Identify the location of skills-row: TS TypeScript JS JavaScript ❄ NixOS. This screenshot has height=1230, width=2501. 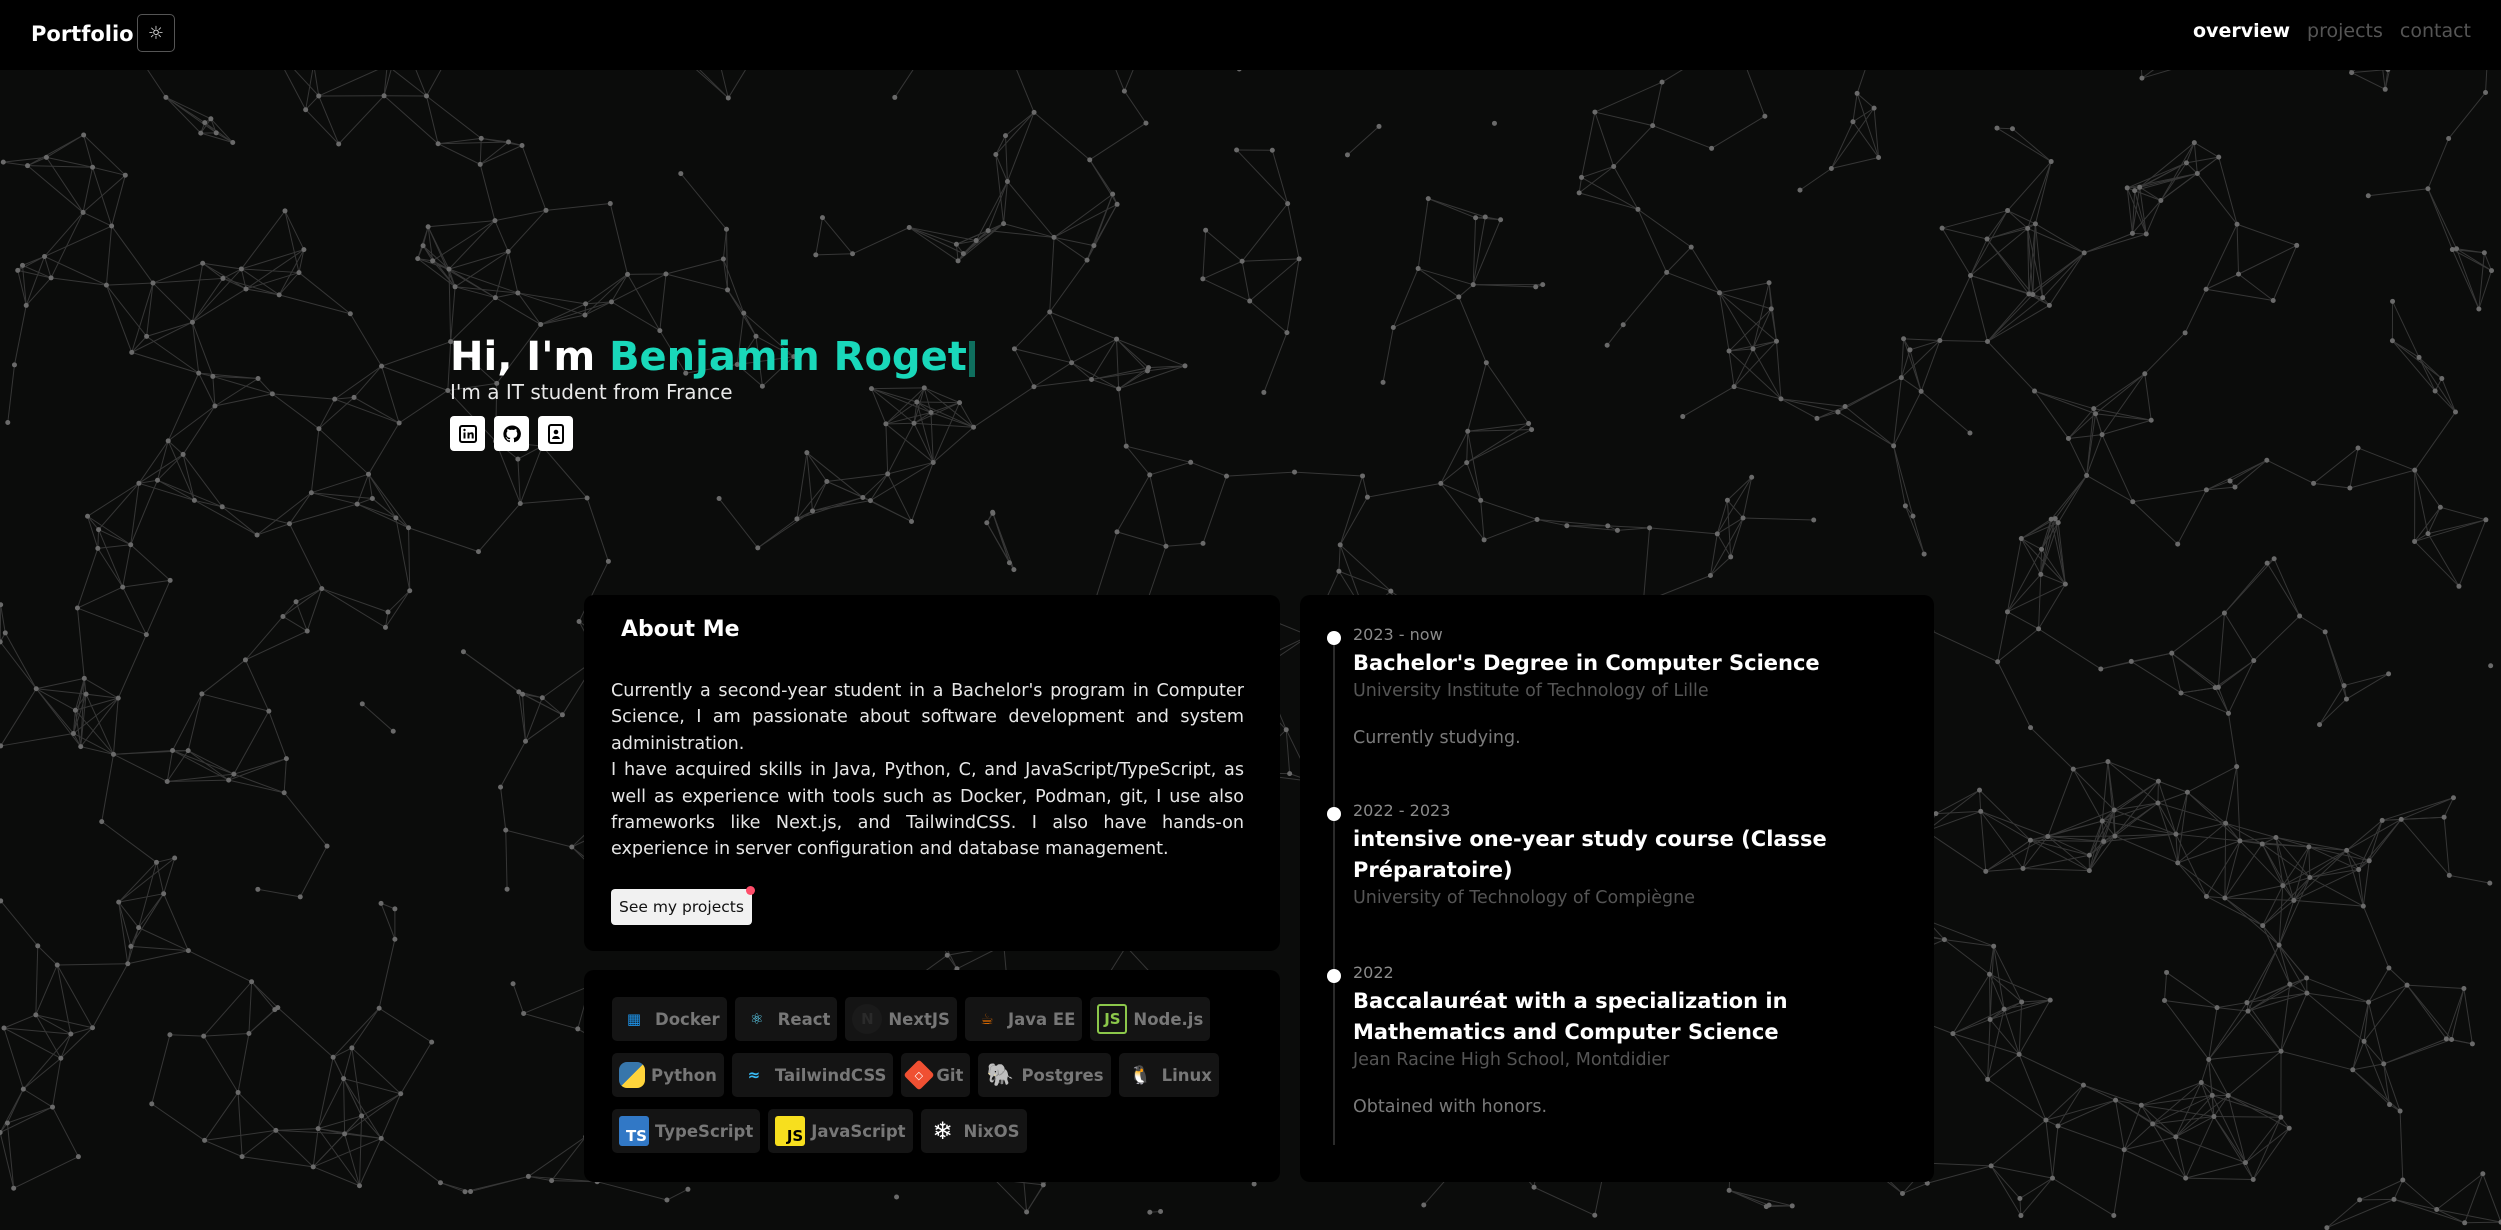
(932, 1131).